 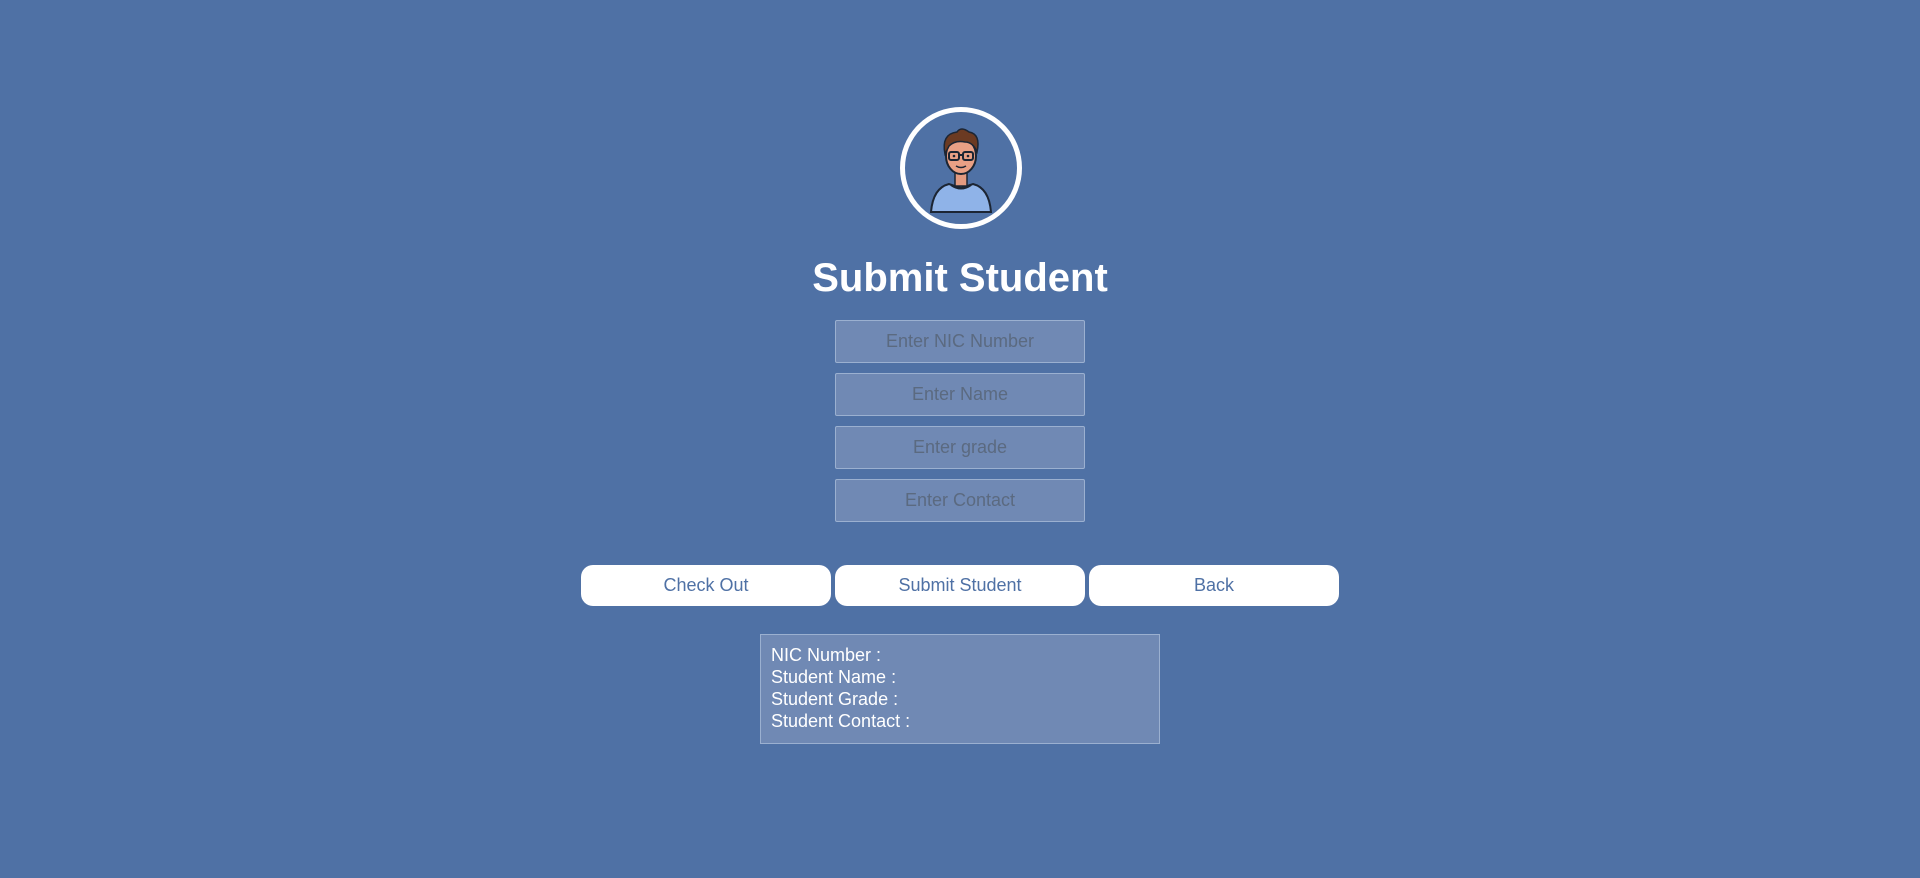 What do you see at coordinates (706, 585) in the screenshot?
I see `check-out-button: Check Out` at bounding box center [706, 585].